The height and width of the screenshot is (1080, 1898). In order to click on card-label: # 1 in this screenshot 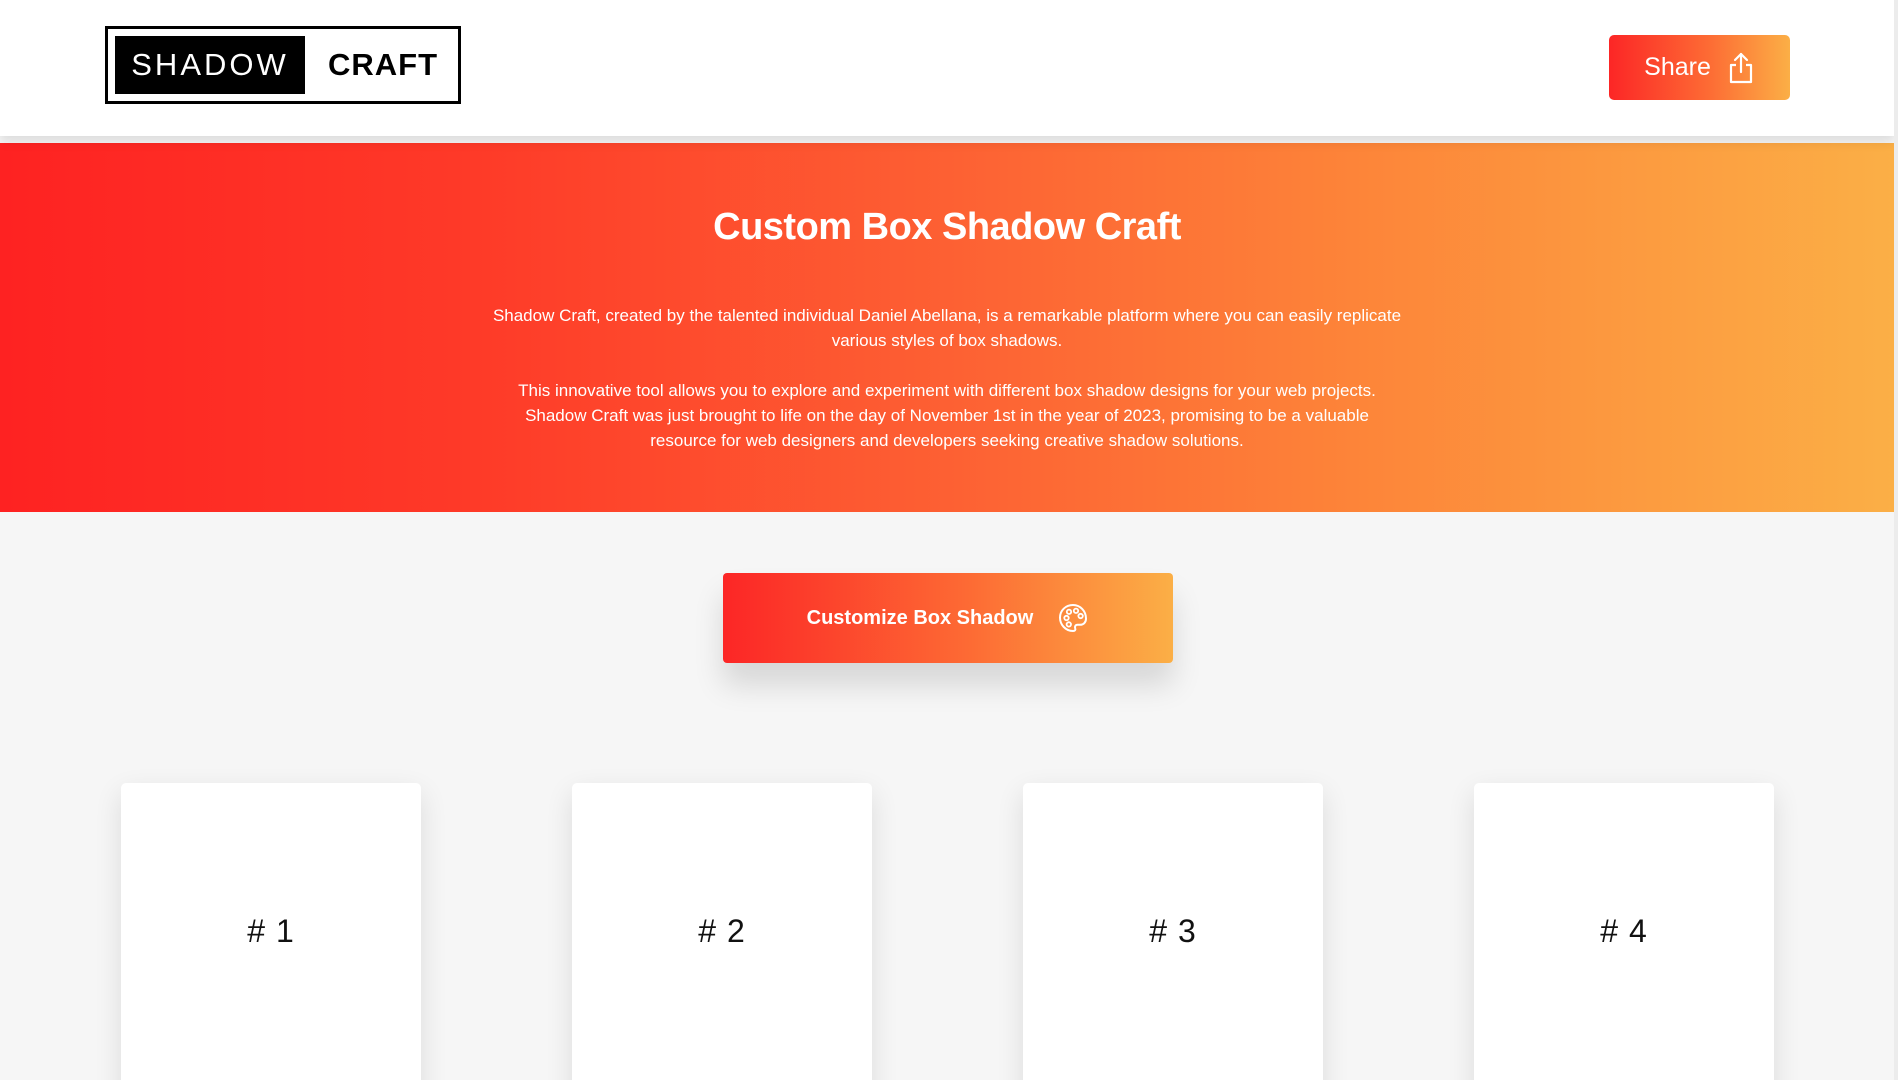, I will do `click(271, 931)`.